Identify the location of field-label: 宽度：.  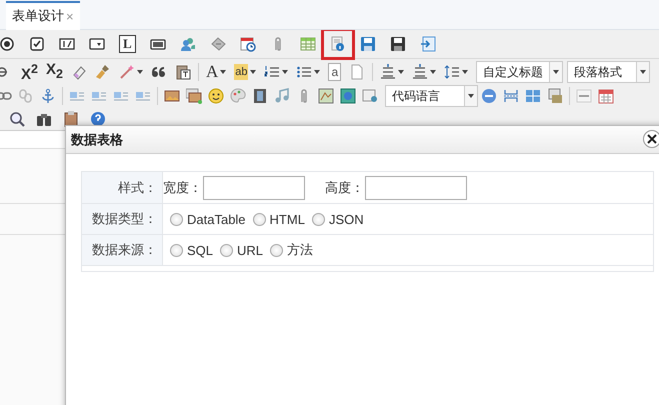
(182, 187).